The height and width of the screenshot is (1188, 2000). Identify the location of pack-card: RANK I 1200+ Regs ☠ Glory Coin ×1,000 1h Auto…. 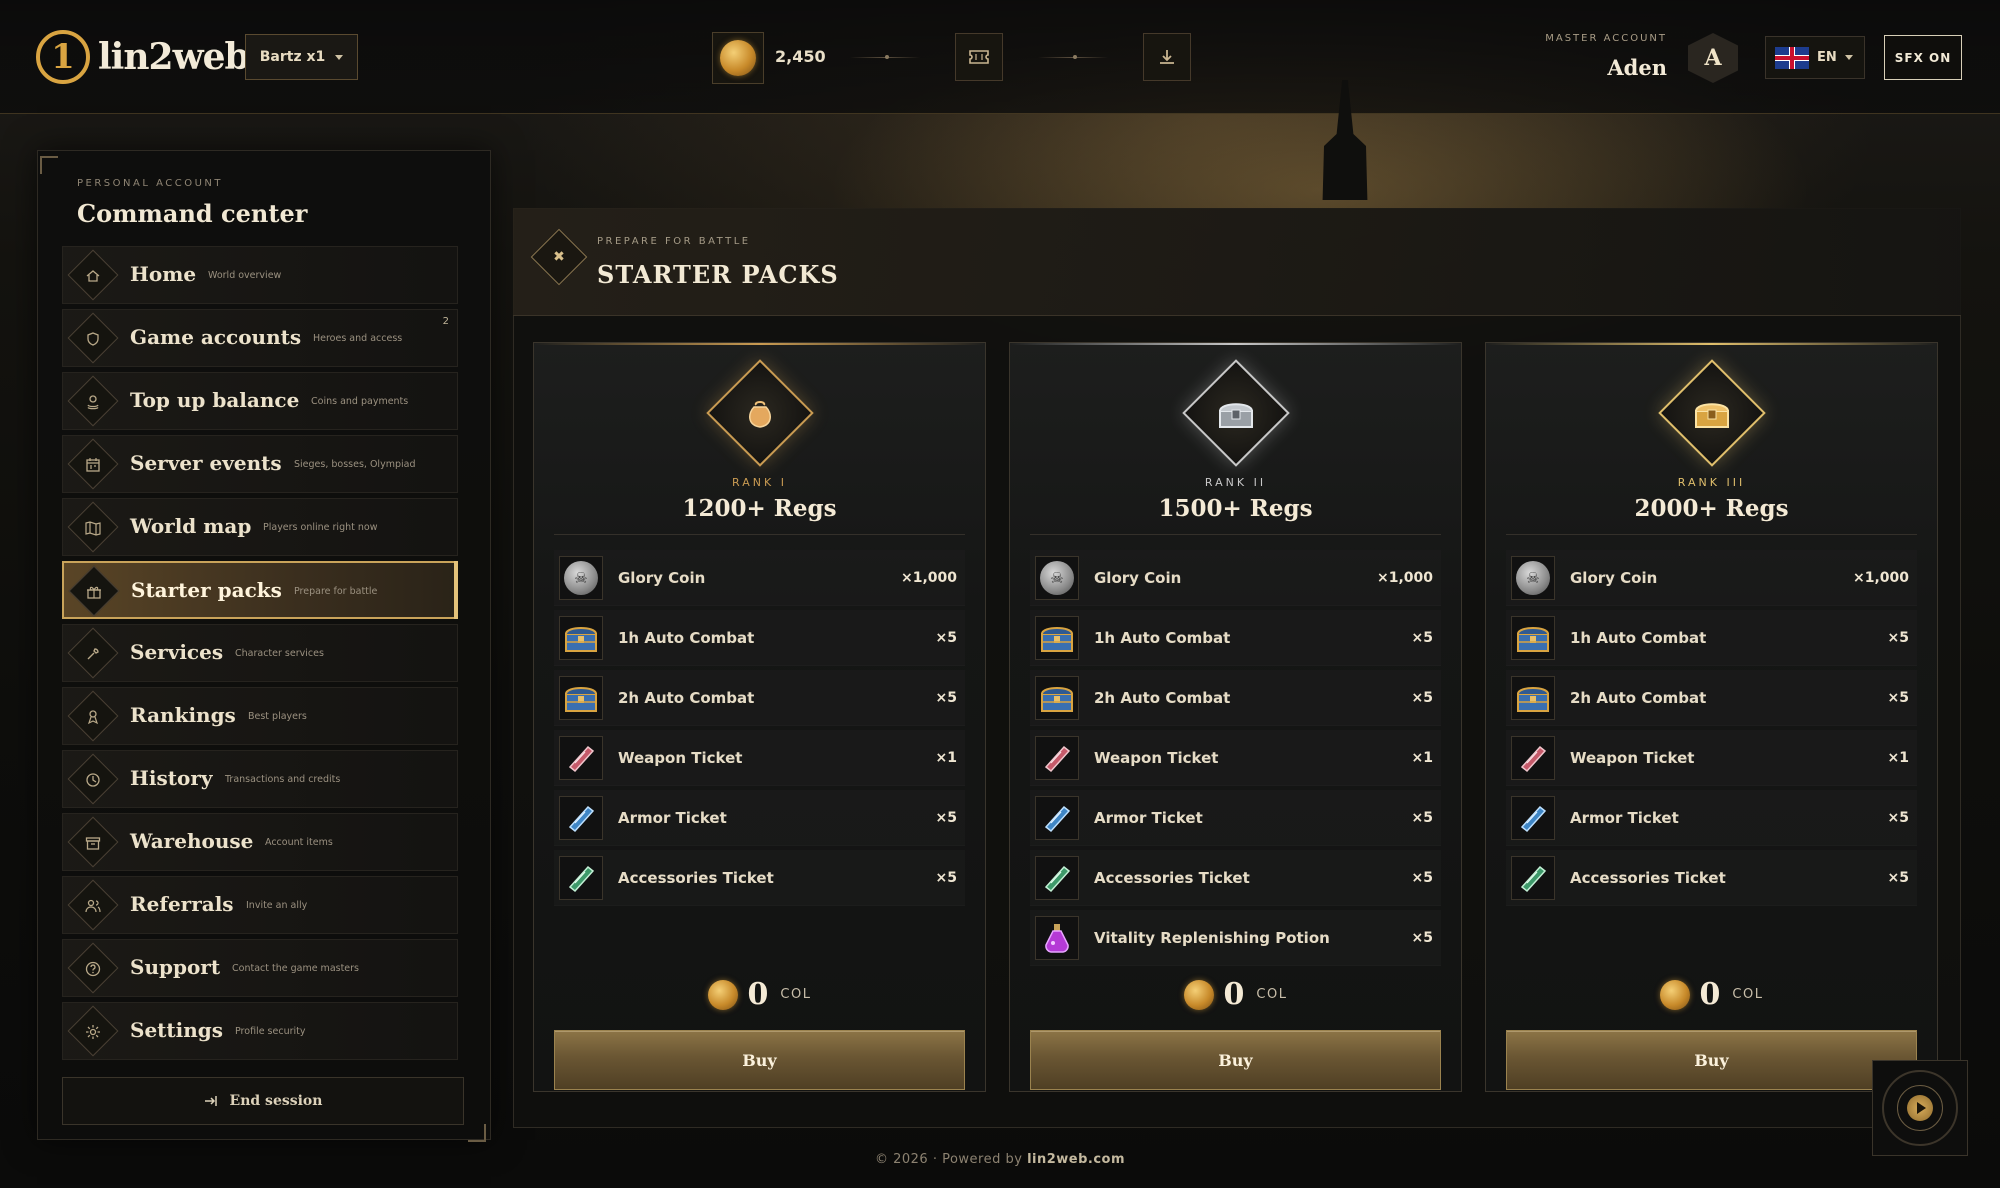
(759, 717).